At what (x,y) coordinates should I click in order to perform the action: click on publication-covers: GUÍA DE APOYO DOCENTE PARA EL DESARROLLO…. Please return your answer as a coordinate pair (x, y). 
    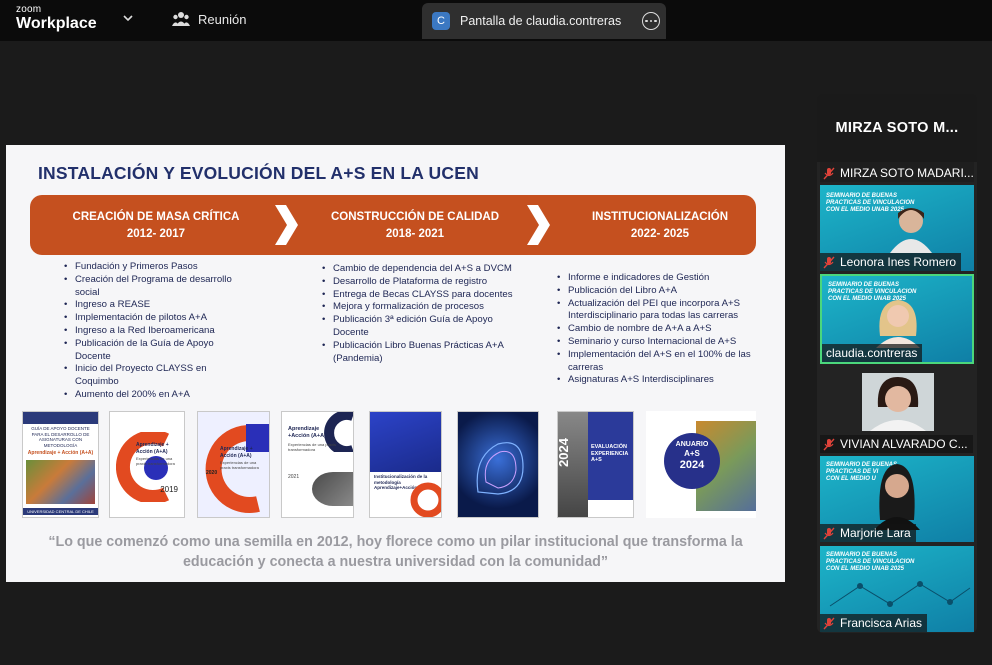
    Looking at the image, I should click on (395, 465).